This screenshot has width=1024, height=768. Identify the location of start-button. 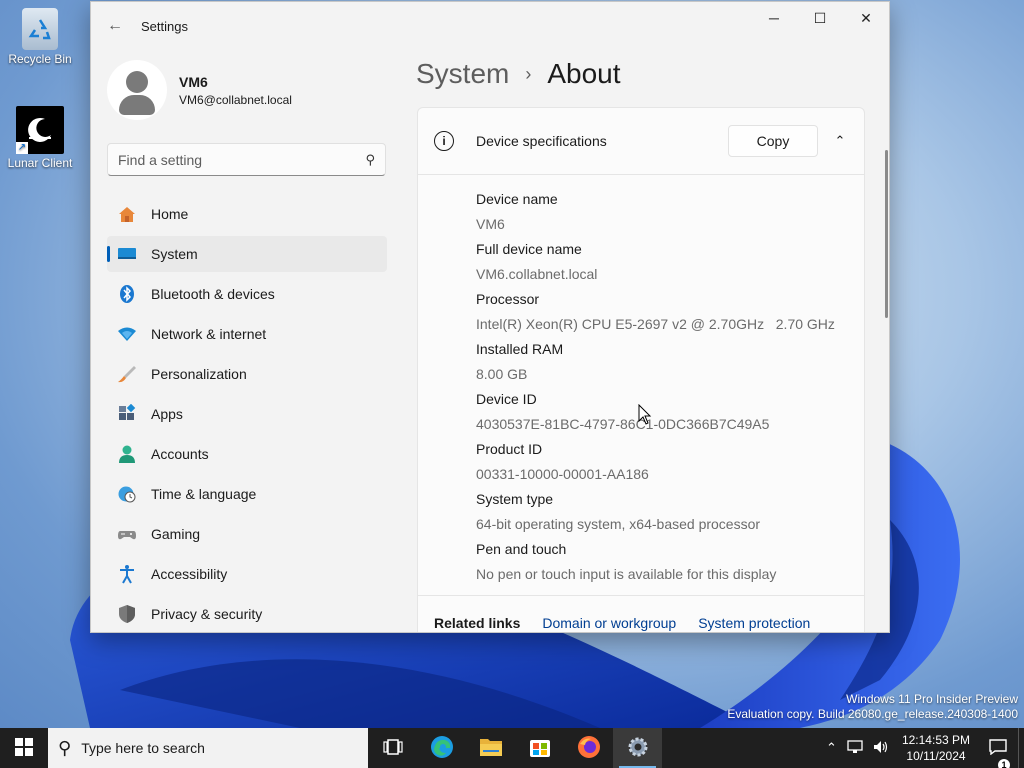
(24, 748).